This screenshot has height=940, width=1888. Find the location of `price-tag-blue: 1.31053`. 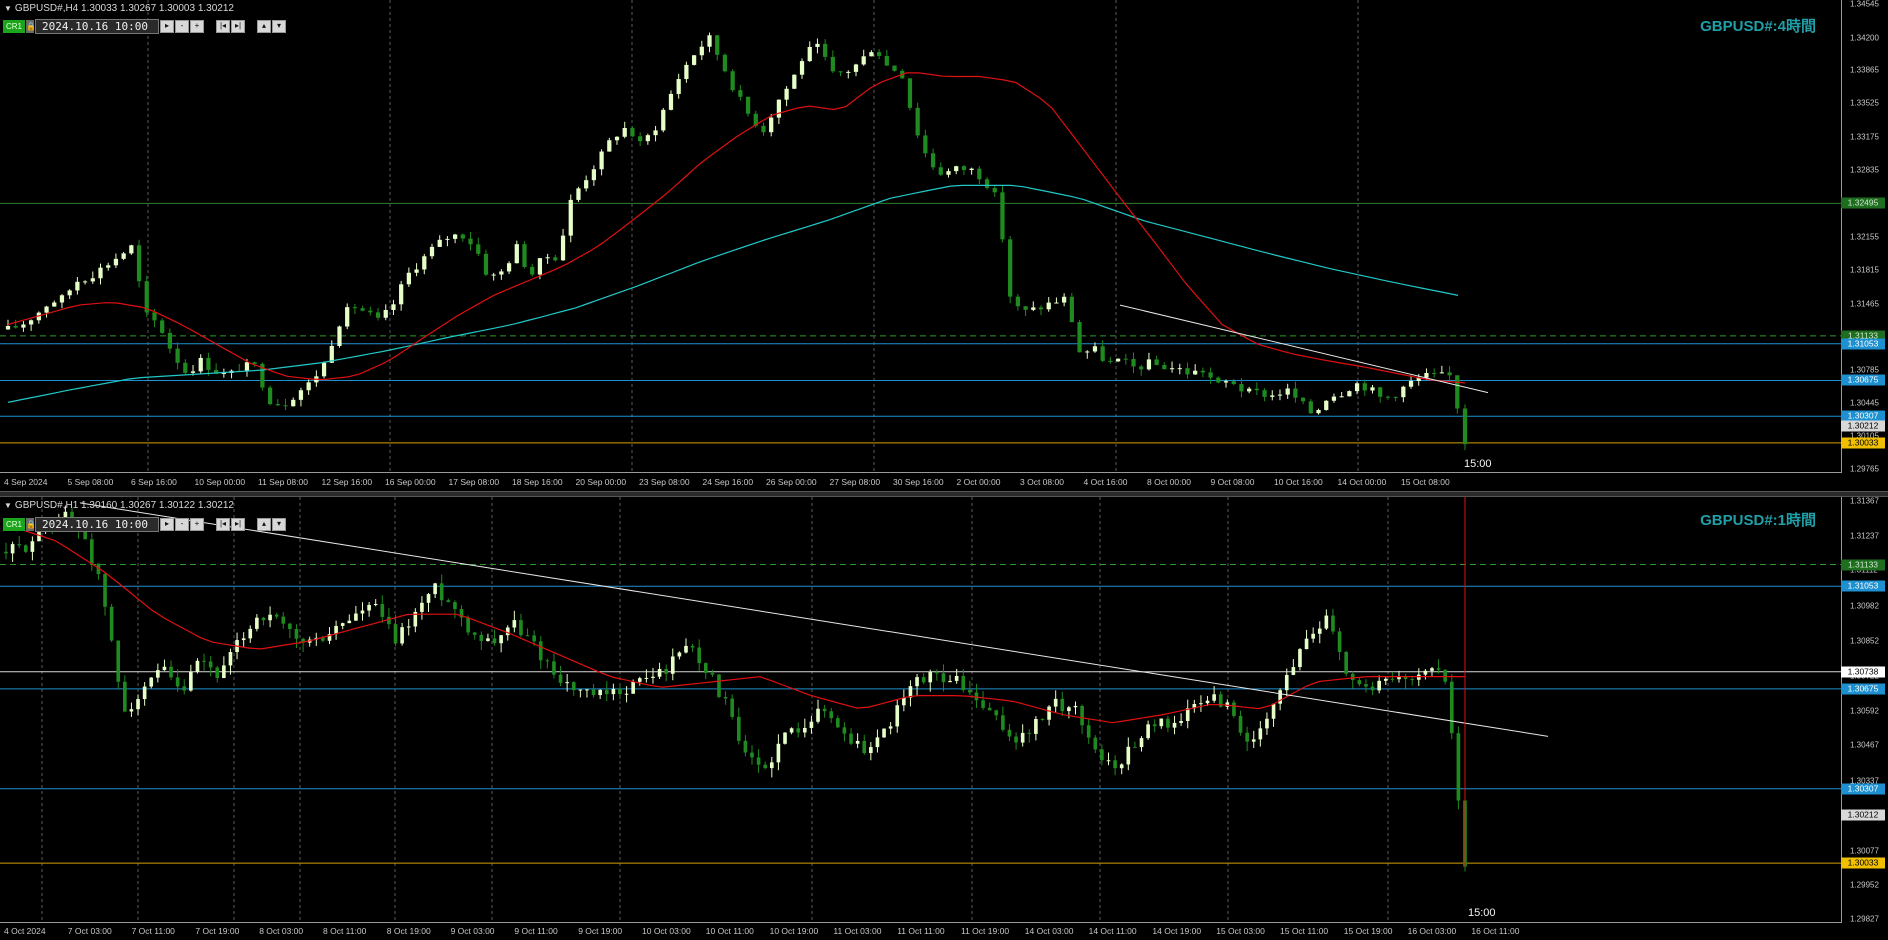

price-tag-blue: 1.31053 is located at coordinates (1863, 344).